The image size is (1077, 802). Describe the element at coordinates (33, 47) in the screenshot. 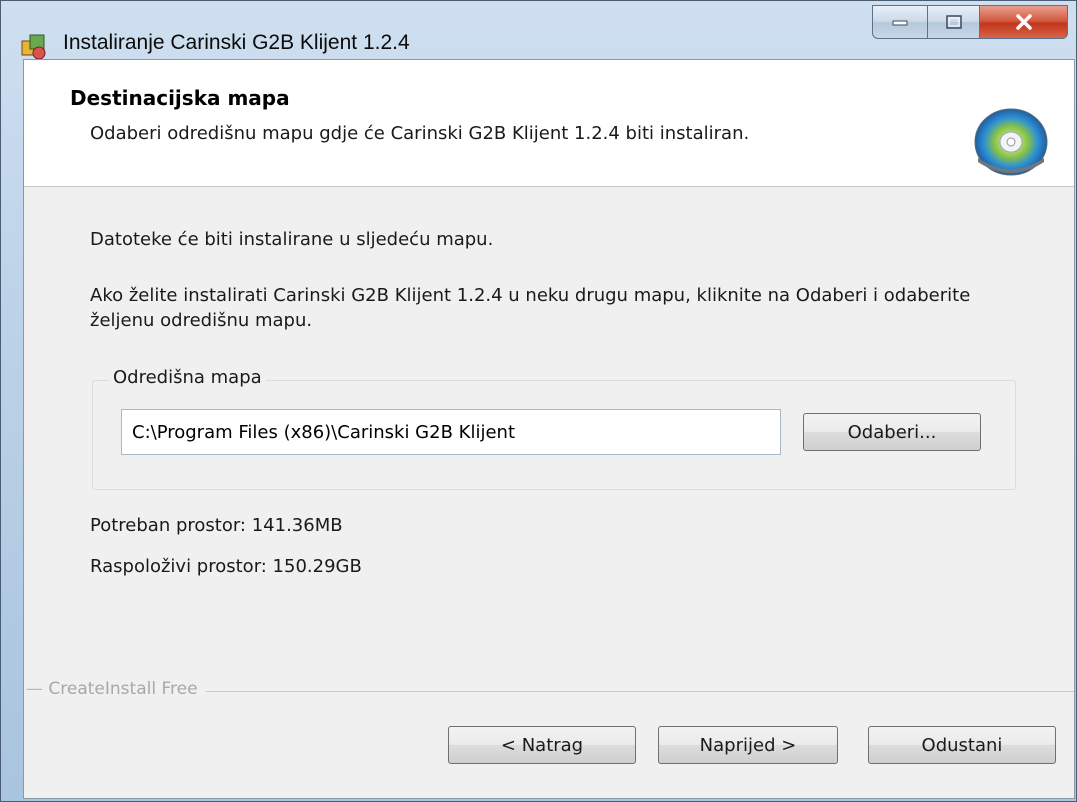

I see `installer-app-icon` at that location.